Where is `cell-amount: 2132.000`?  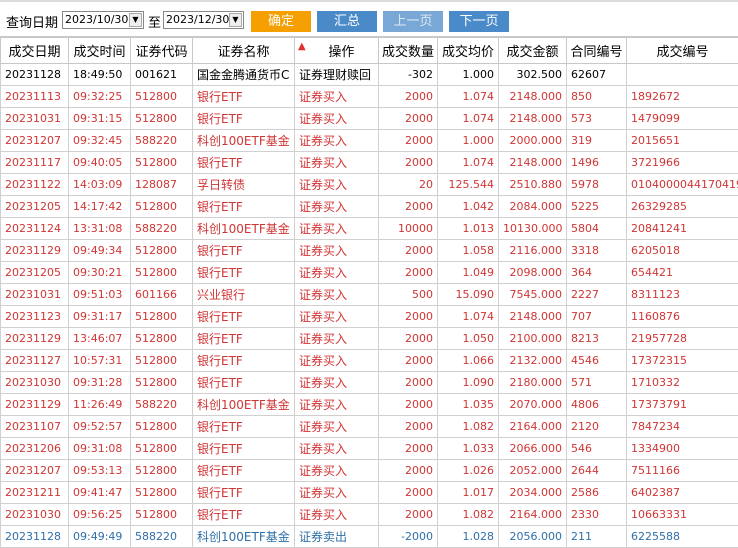
cell-amount: 2132.000 is located at coordinates (532, 360).